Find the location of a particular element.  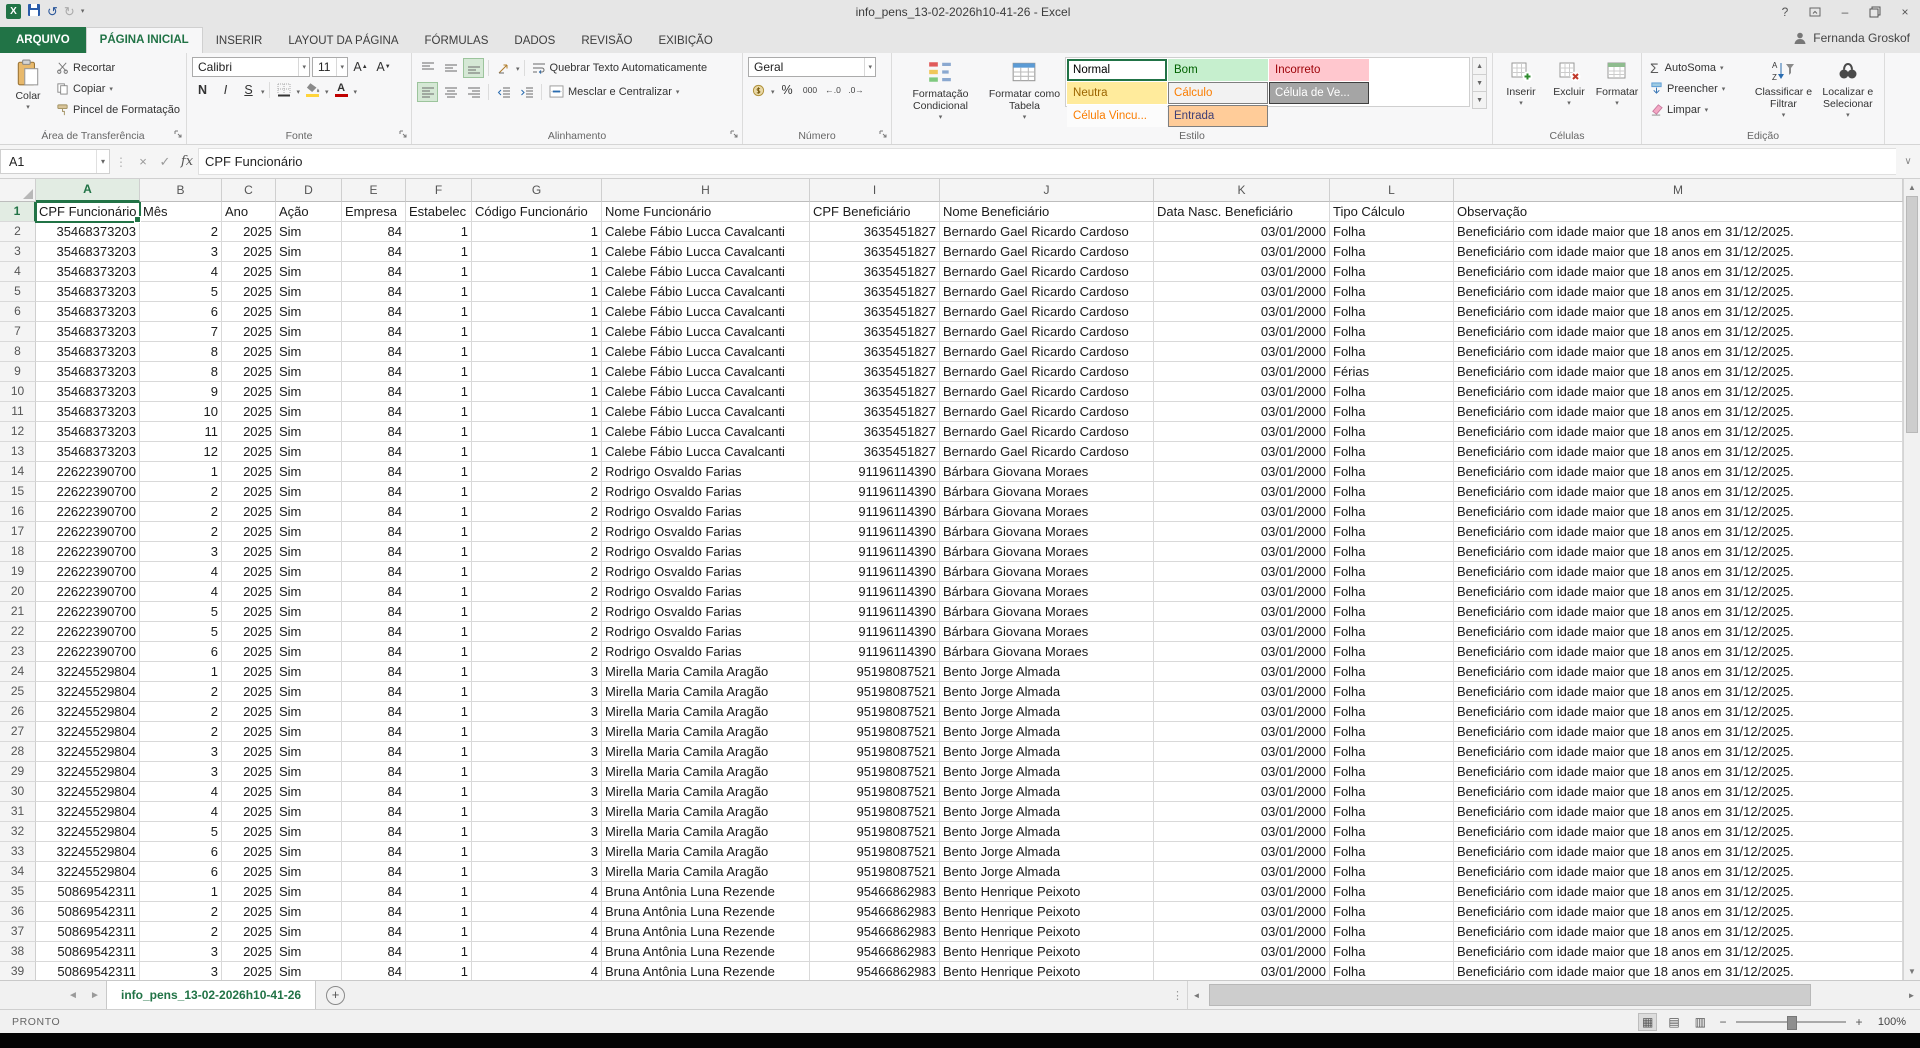

cell-A24: 32245529804 is located at coordinates (88, 672).